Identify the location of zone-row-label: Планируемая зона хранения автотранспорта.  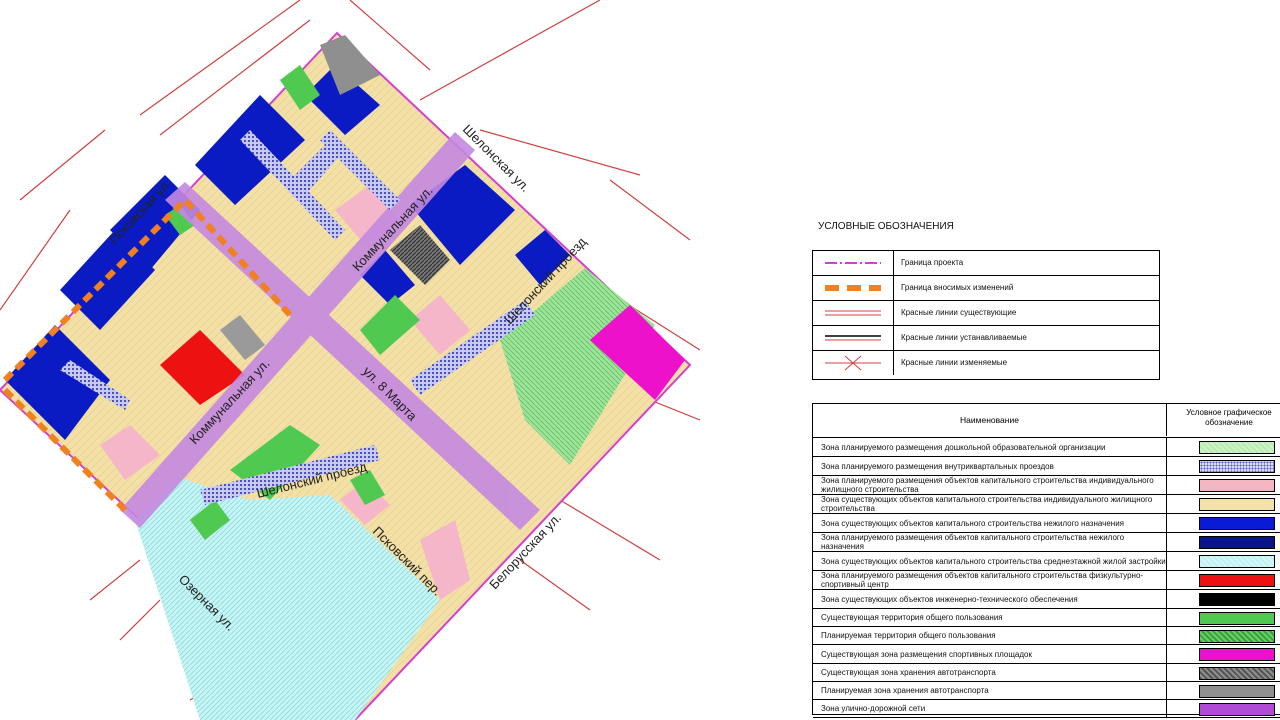
(990, 690).